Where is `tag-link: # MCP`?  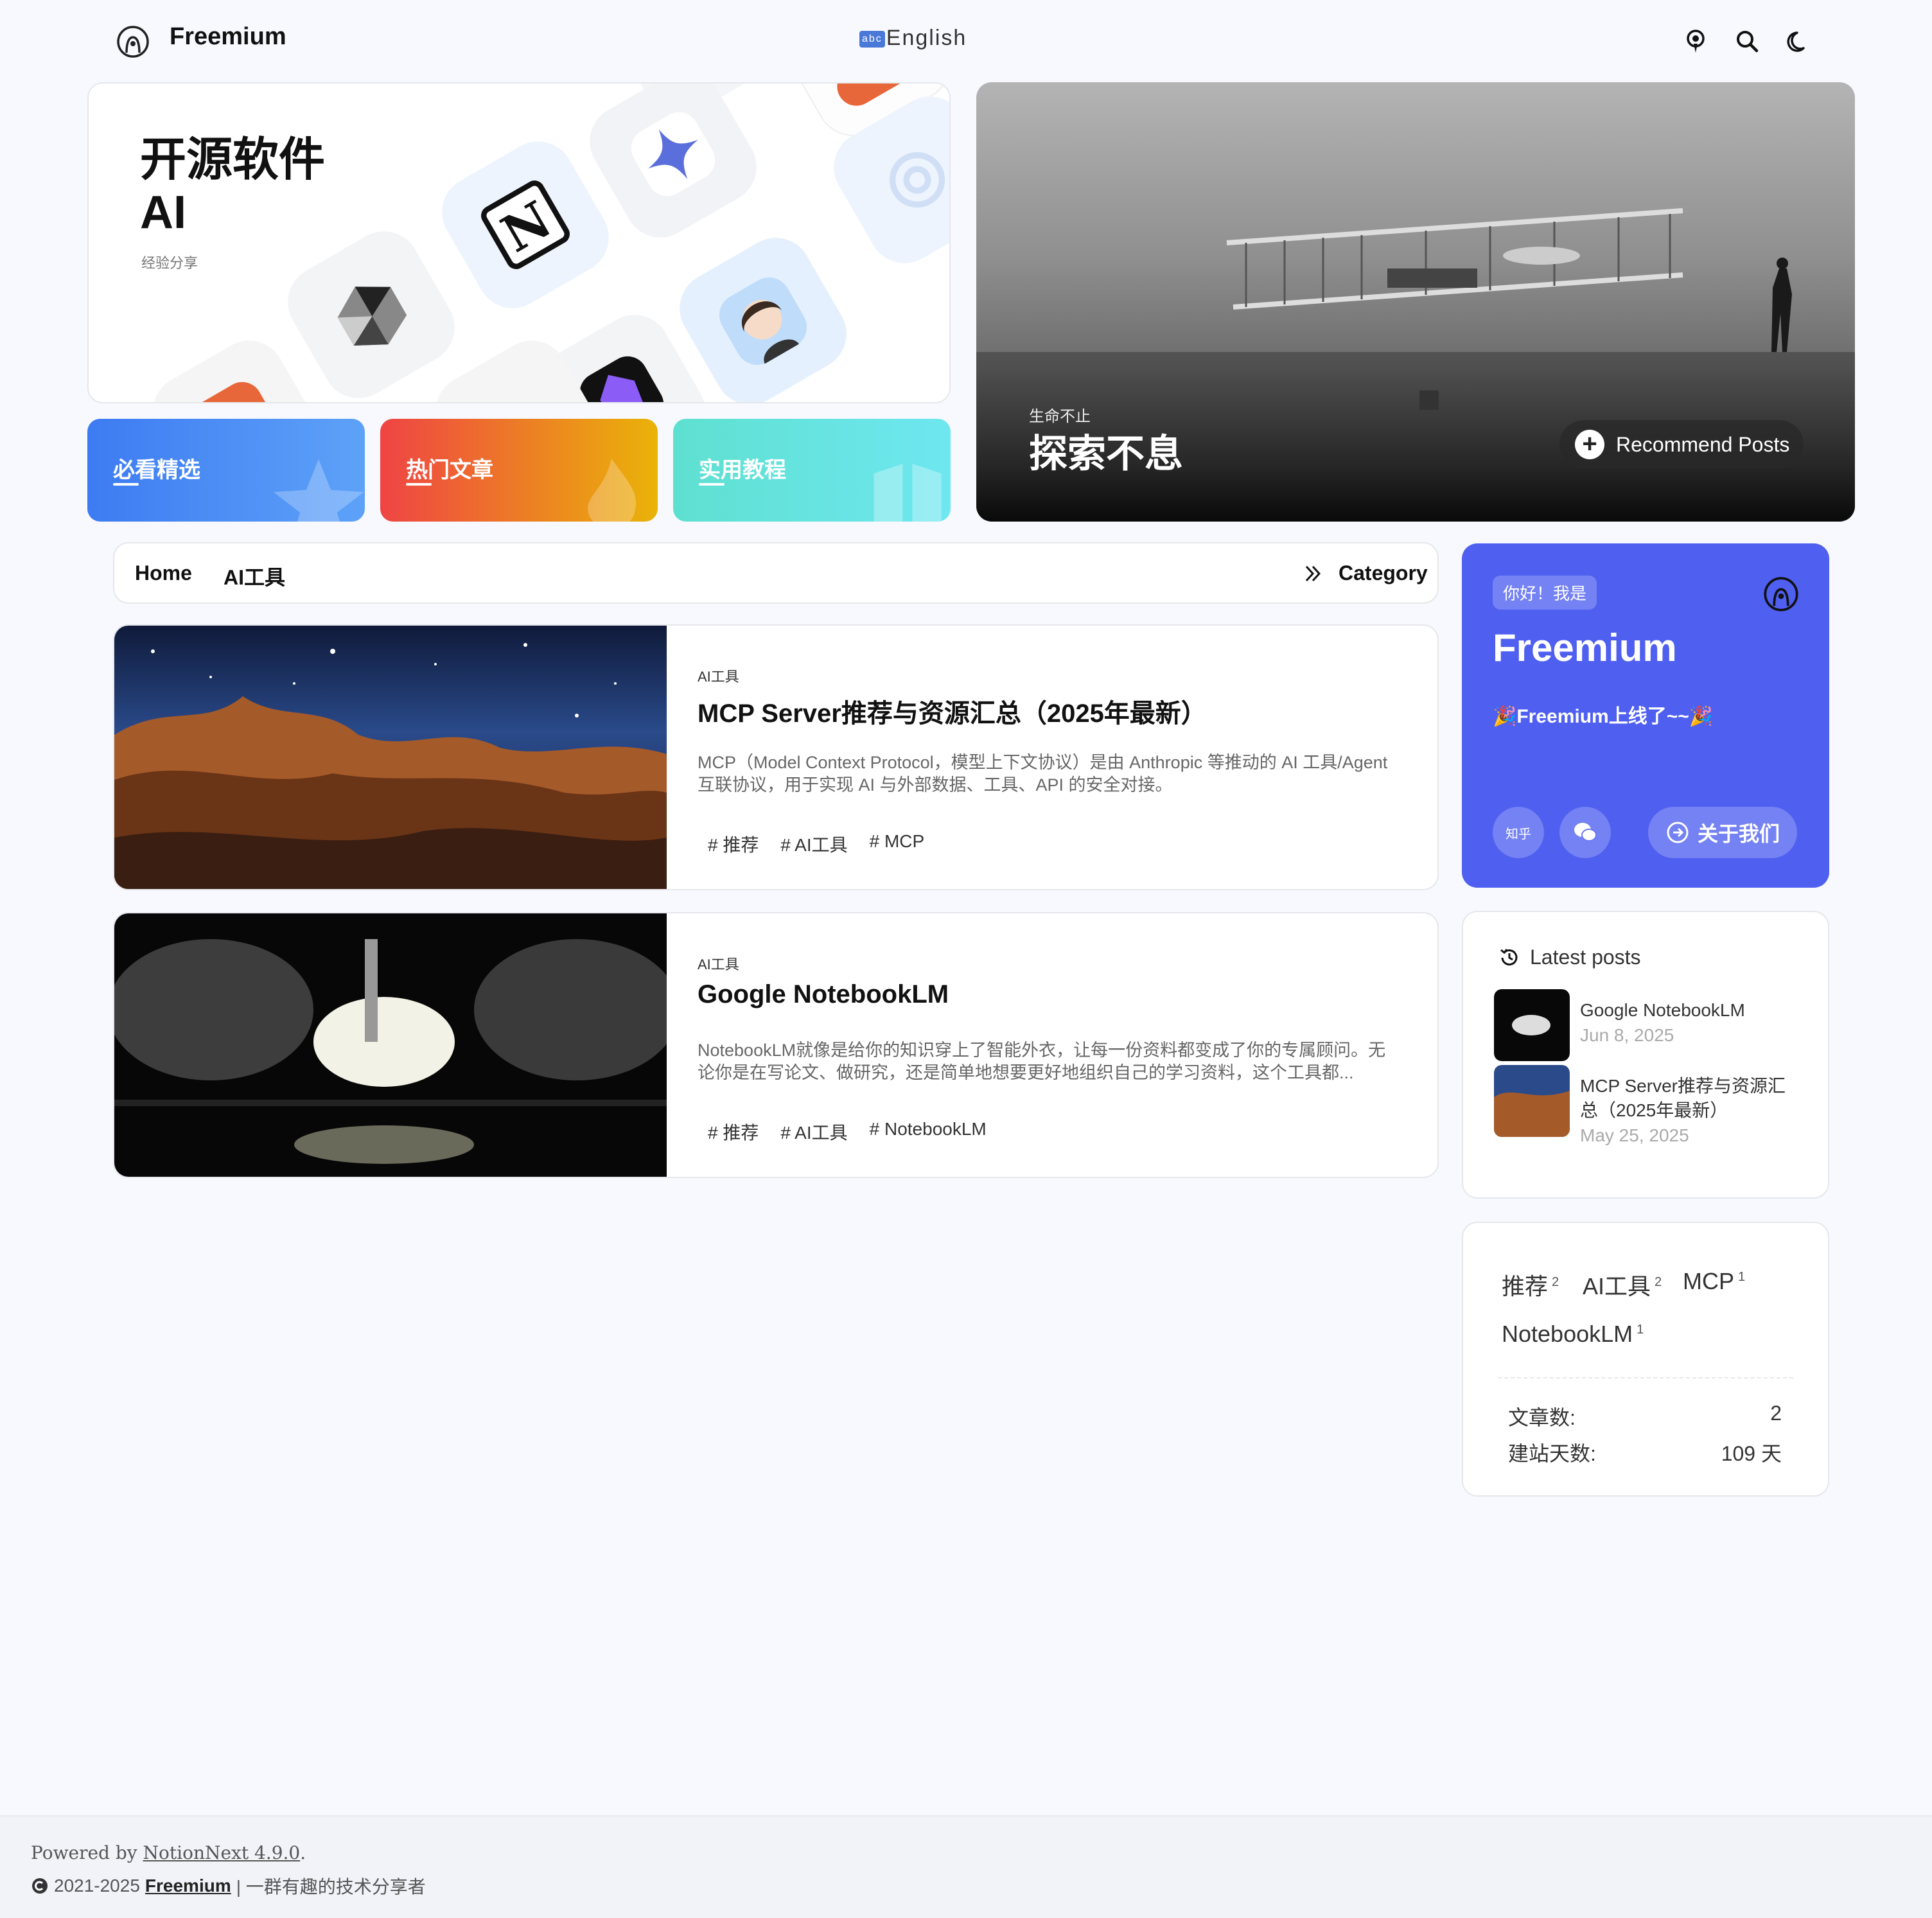
tag-link: # MCP is located at coordinates (897, 844).